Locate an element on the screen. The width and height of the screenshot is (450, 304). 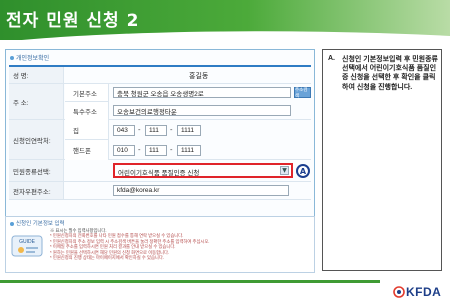
detail-address-input: 오송보건의료행정타운 is located at coordinates (202, 110).